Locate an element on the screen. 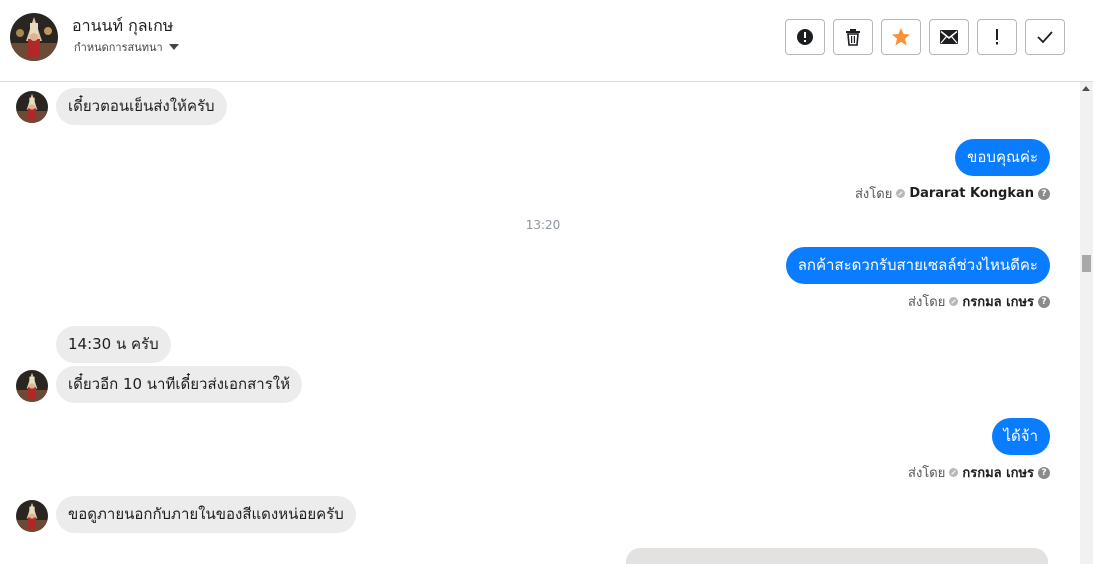  incoming-message: เดี๋ยวตอนเย็นส่งให้ครับ is located at coordinates (141, 106).